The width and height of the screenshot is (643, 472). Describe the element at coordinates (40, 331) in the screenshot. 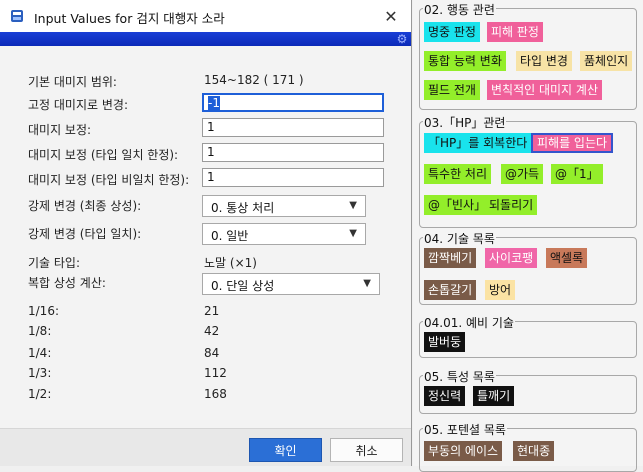

I see `fraction-label: 1/8:` at that location.